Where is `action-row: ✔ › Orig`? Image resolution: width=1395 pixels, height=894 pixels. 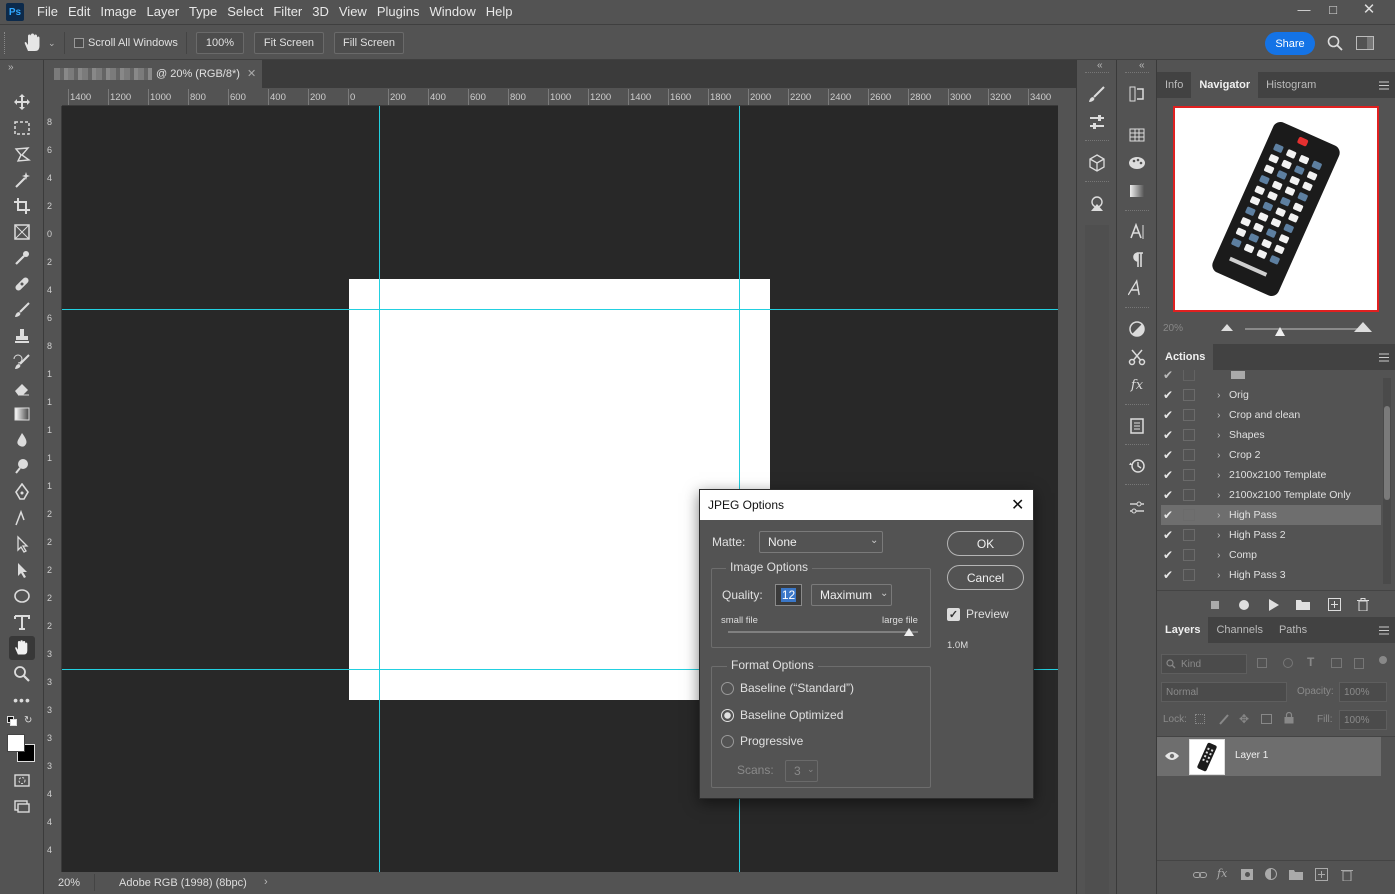
action-row: ✔ › Orig is located at coordinates (1271, 395).